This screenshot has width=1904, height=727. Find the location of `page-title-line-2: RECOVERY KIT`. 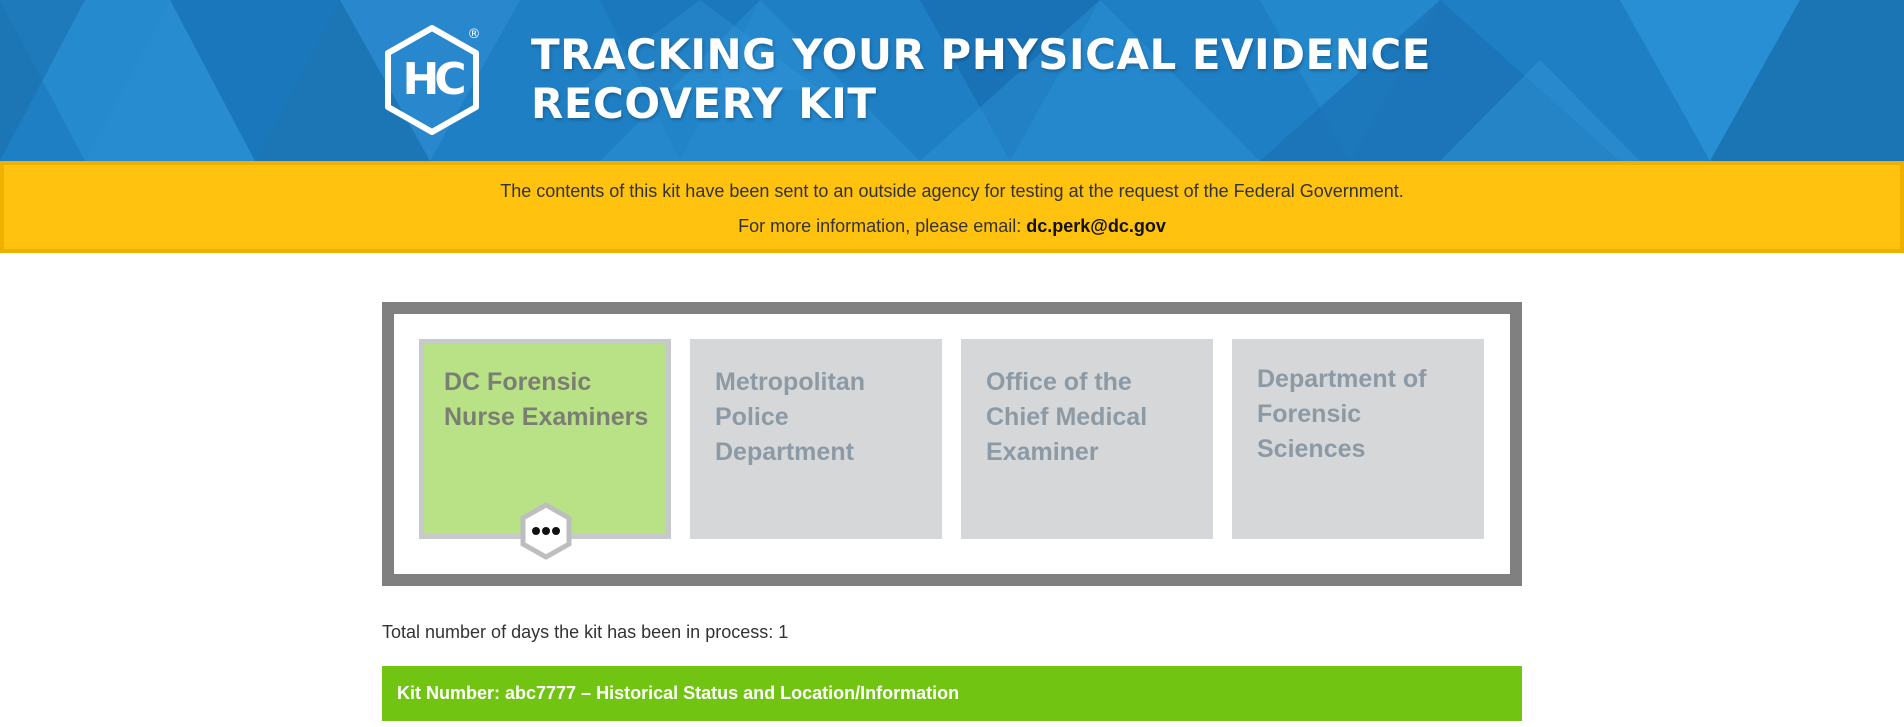

page-title-line-2: RECOVERY KIT is located at coordinates (704, 103).